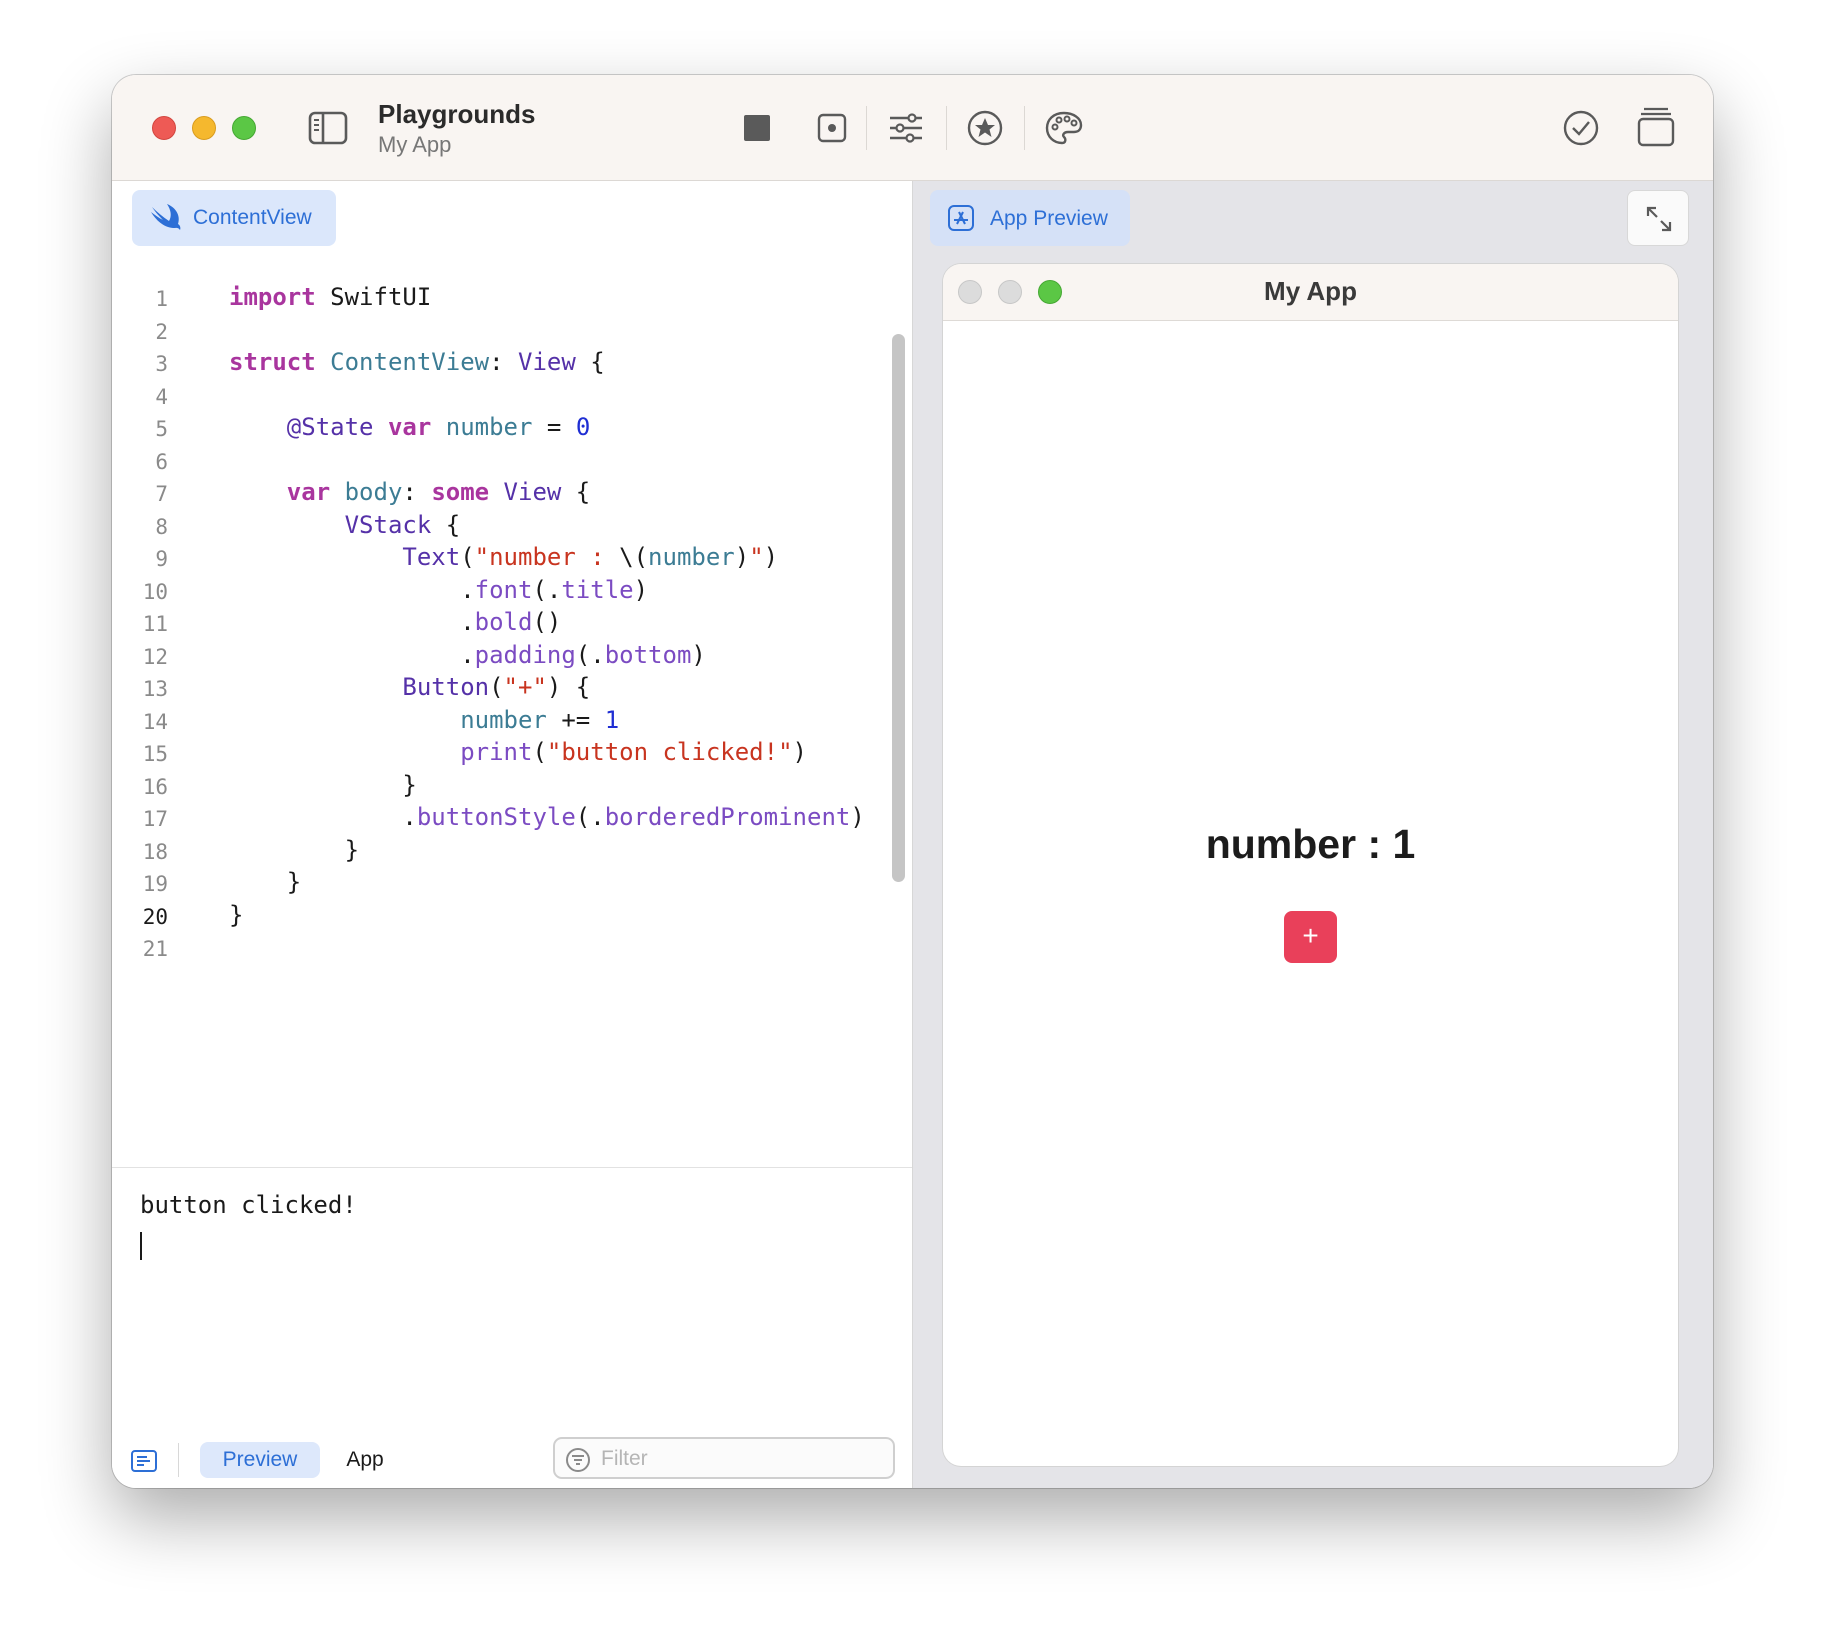  What do you see at coordinates (460, 492) in the screenshot?
I see `code-token: some` at bounding box center [460, 492].